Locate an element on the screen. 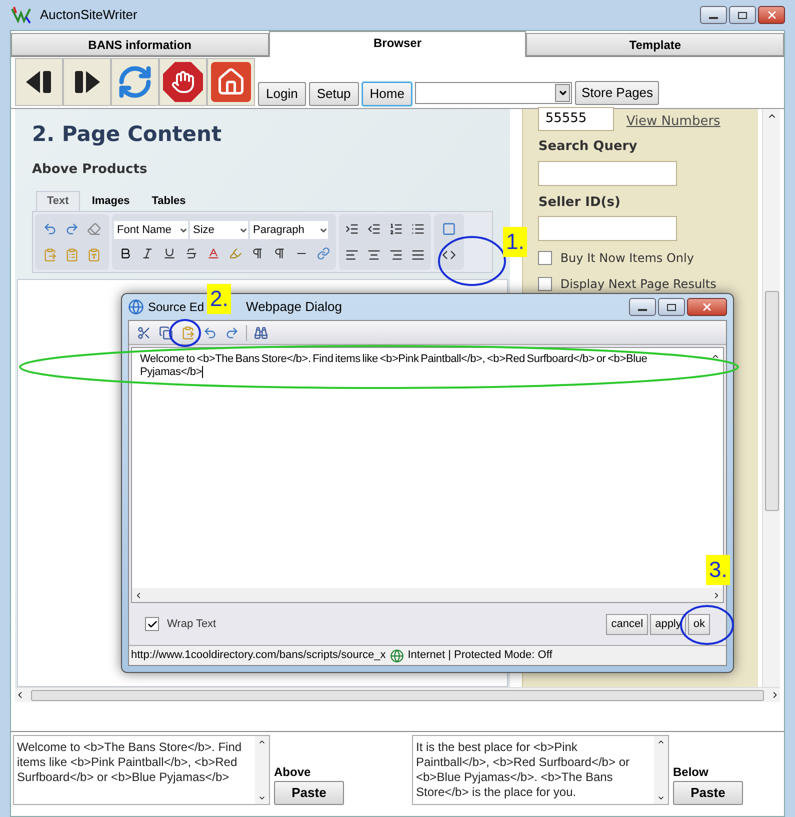 This screenshot has width=795, height=817. dialog-button: apply is located at coordinates (668, 624).